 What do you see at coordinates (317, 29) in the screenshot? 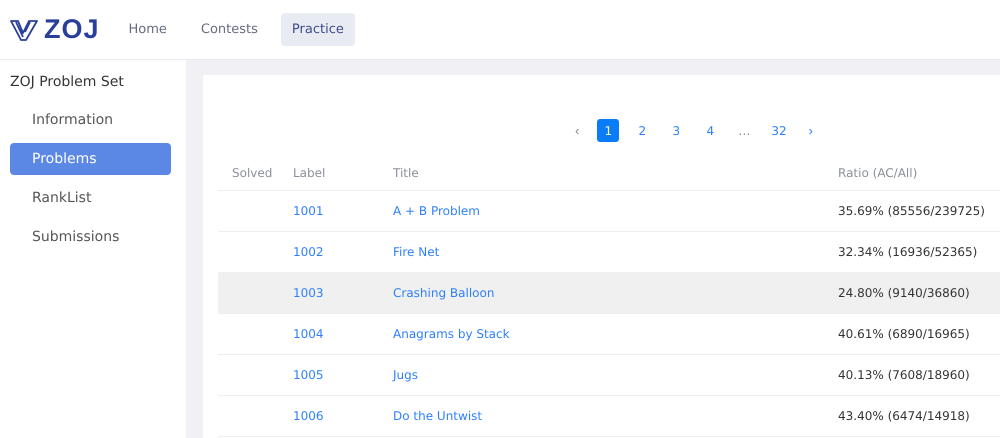
I see `nav-tab: Practice` at bounding box center [317, 29].